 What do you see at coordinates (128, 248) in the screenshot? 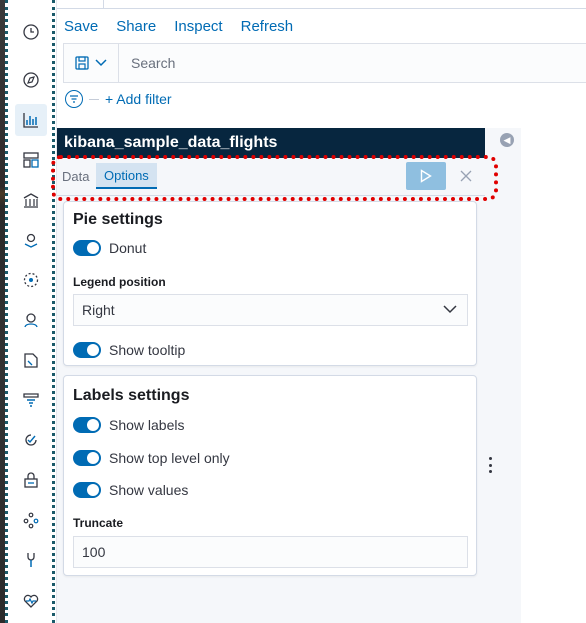
I see `donut-label: Donut` at bounding box center [128, 248].